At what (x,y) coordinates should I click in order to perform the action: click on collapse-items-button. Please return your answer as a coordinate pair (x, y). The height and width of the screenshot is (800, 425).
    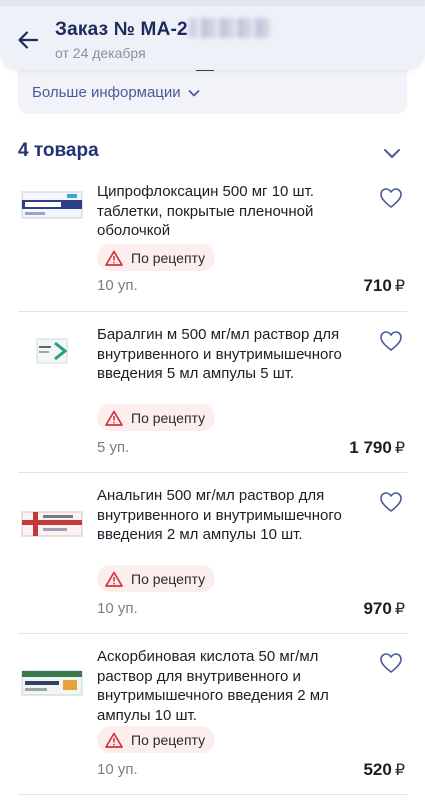
    Looking at the image, I should click on (392, 153).